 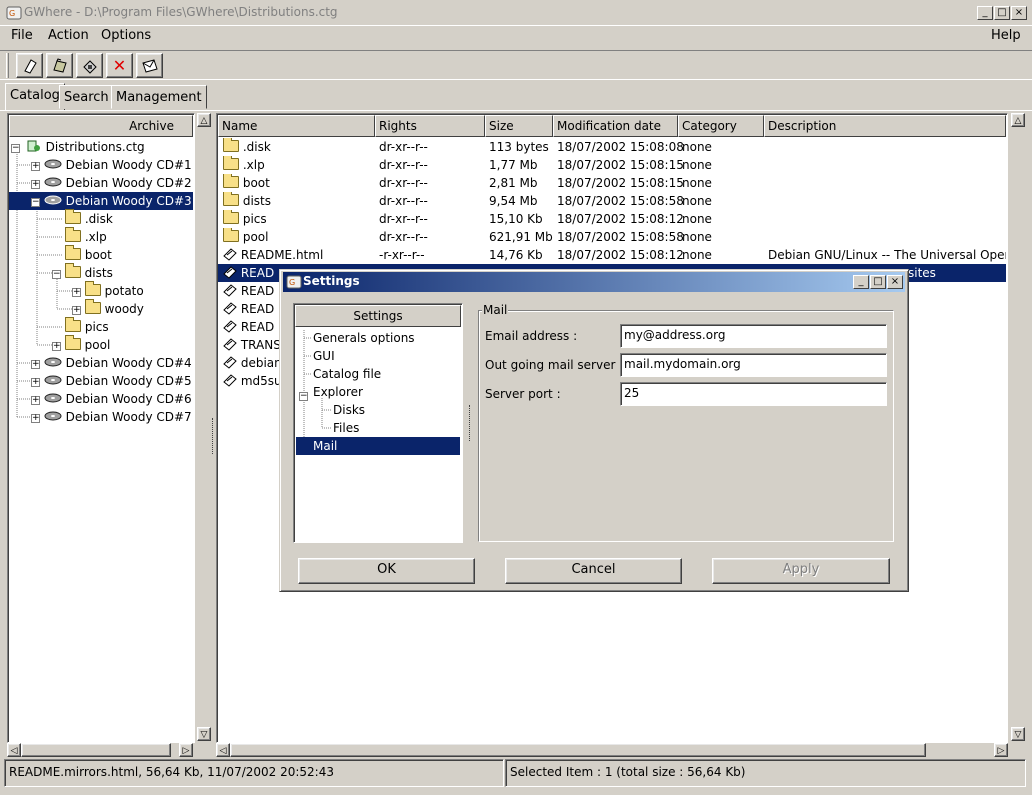 What do you see at coordinates (111, 165) in the screenshot?
I see `tree-item-cd1: + Debian Woody CD#1` at bounding box center [111, 165].